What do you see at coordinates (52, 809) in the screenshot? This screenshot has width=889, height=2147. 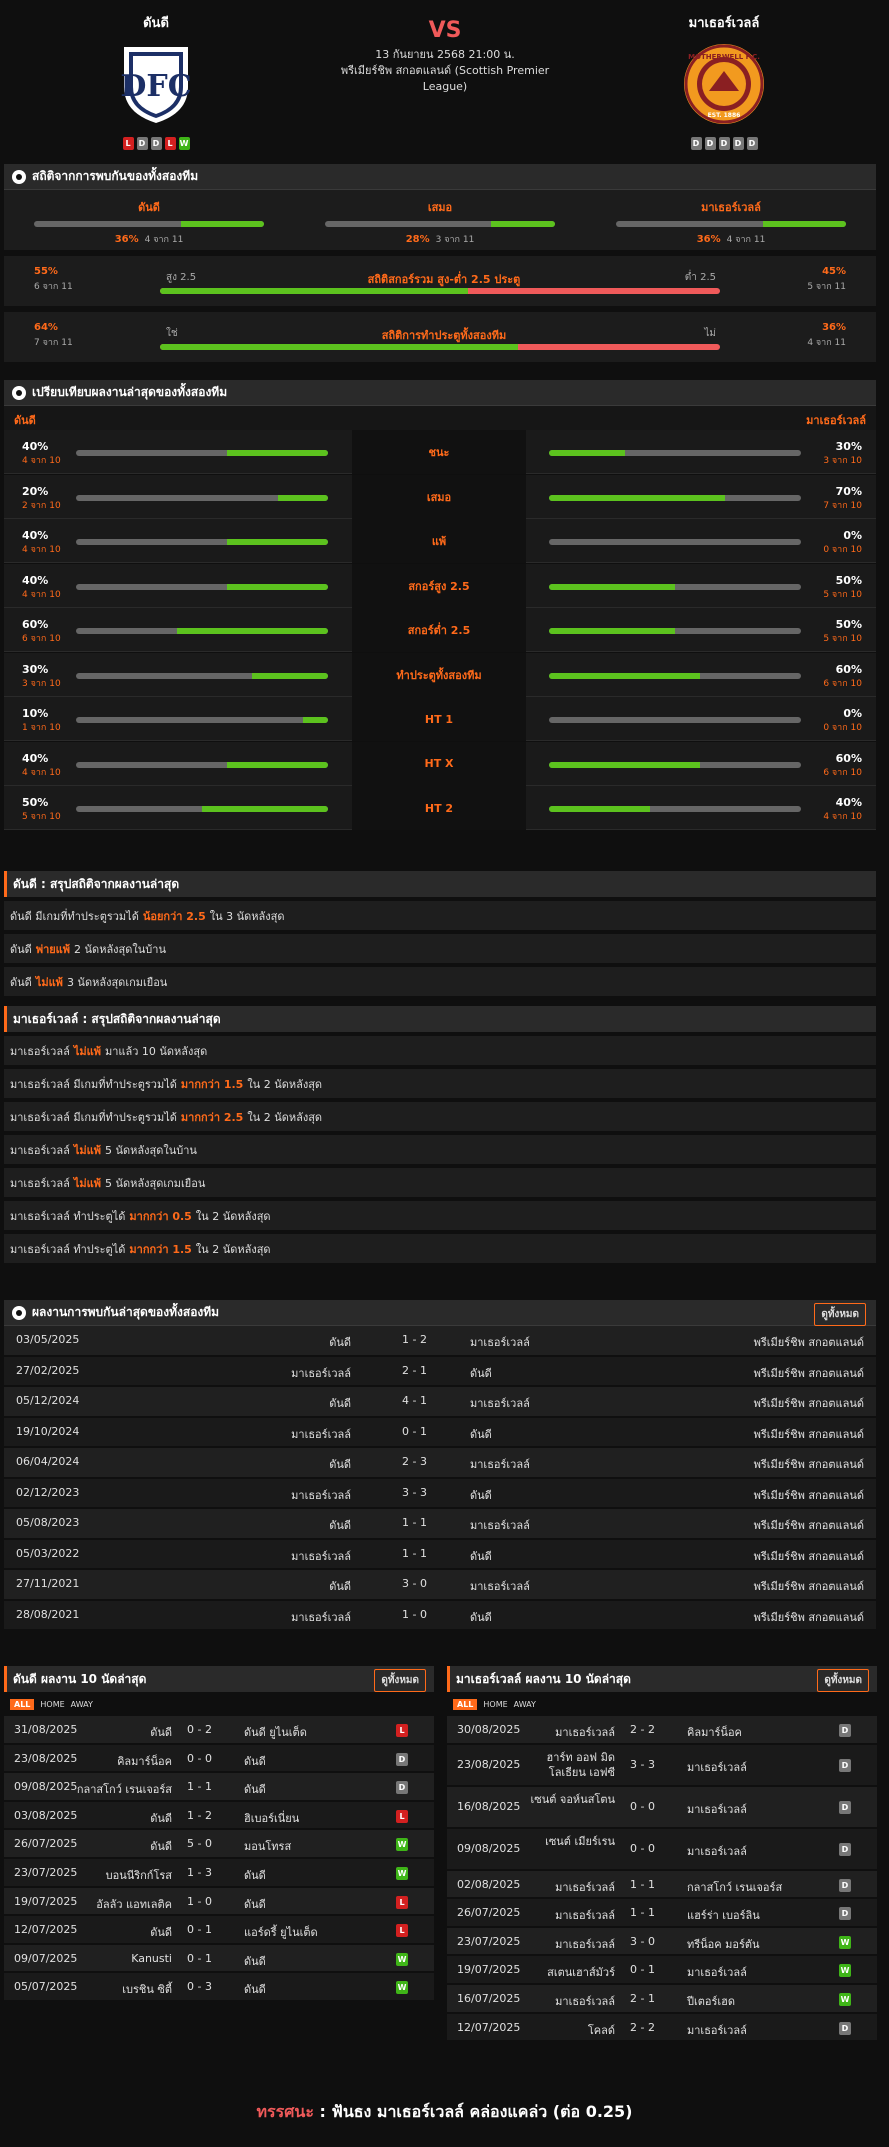 I see `compare-home-stat: 50% 5 จาก 10` at bounding box center [52, 809].